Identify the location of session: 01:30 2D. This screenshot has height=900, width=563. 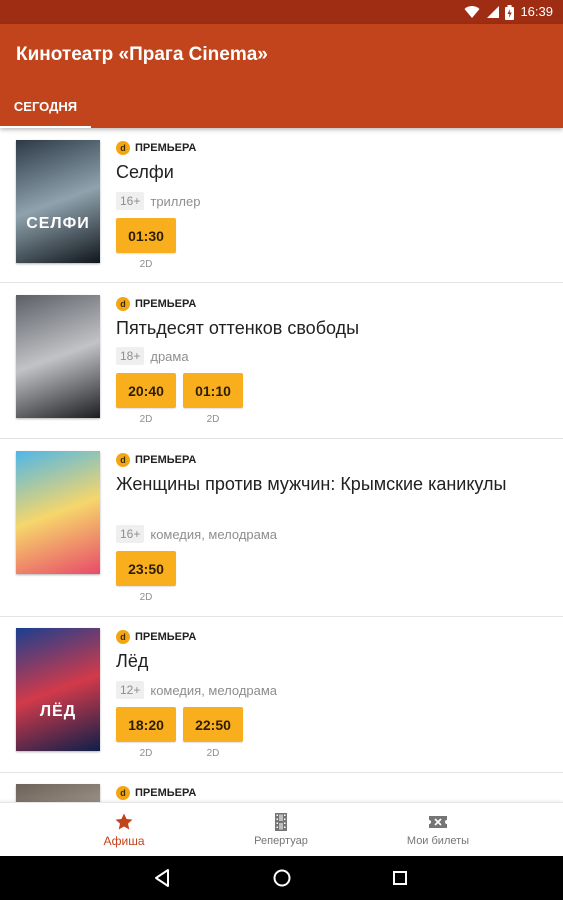
(146, 244).